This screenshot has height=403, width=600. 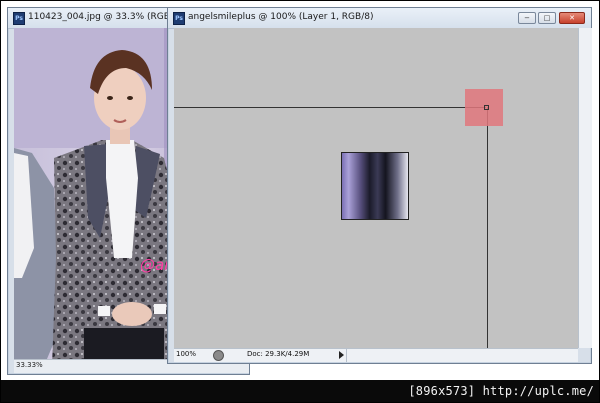 What do you see at coordinates (572, 18) in the screenshot?
I see `close-button: ✕` at bounding box center [572, 18].